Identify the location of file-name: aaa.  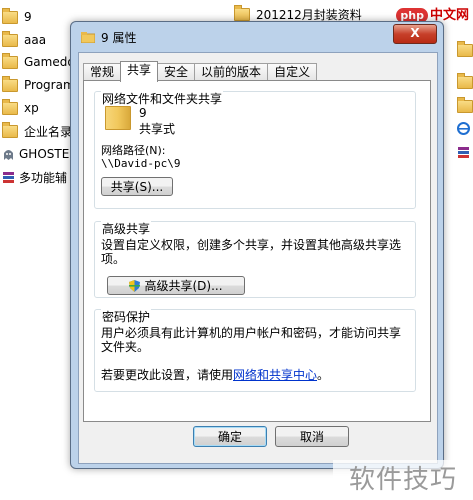
(35, 40).